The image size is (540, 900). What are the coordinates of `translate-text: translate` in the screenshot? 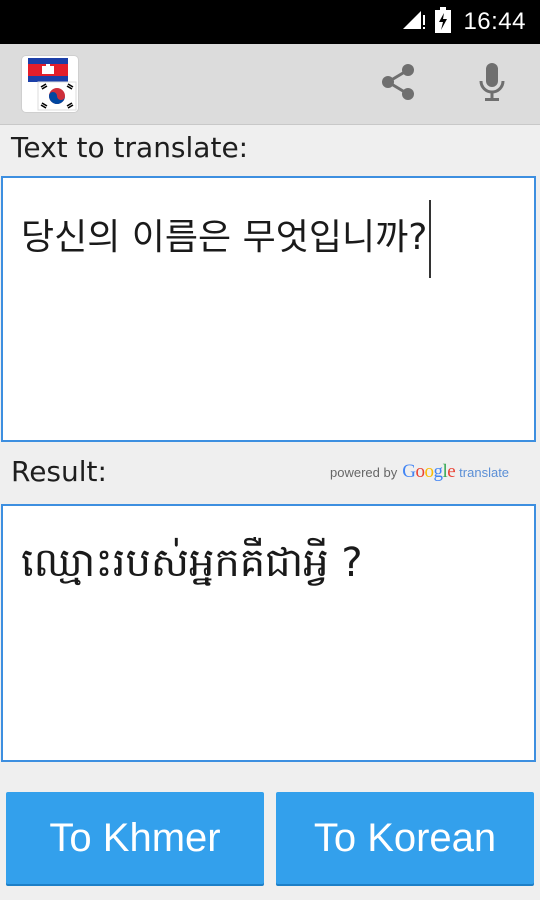 It's located at (484, 472).